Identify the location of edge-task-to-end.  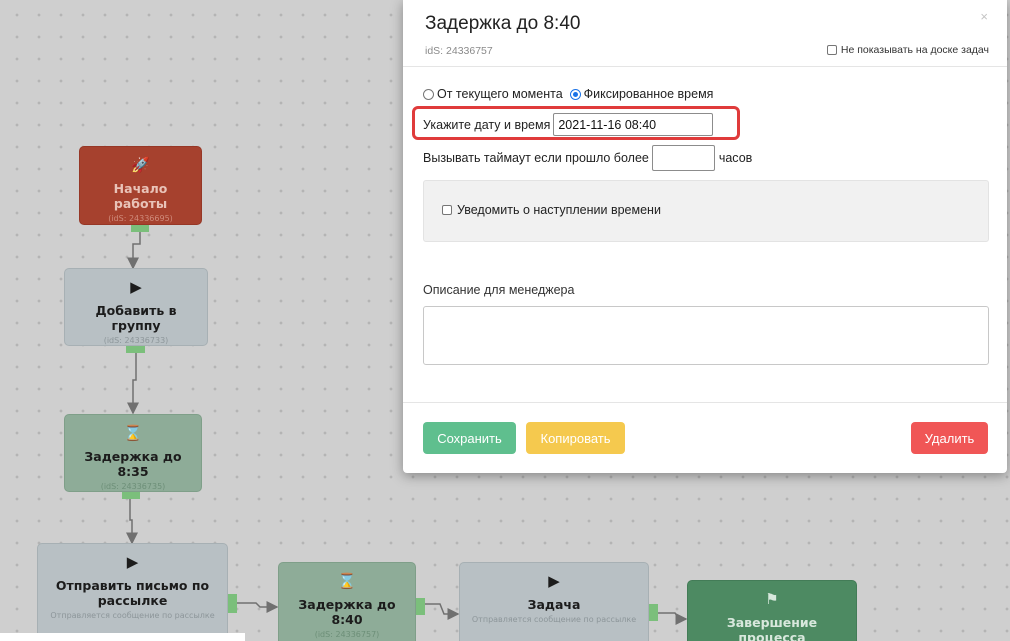
(672, 618).